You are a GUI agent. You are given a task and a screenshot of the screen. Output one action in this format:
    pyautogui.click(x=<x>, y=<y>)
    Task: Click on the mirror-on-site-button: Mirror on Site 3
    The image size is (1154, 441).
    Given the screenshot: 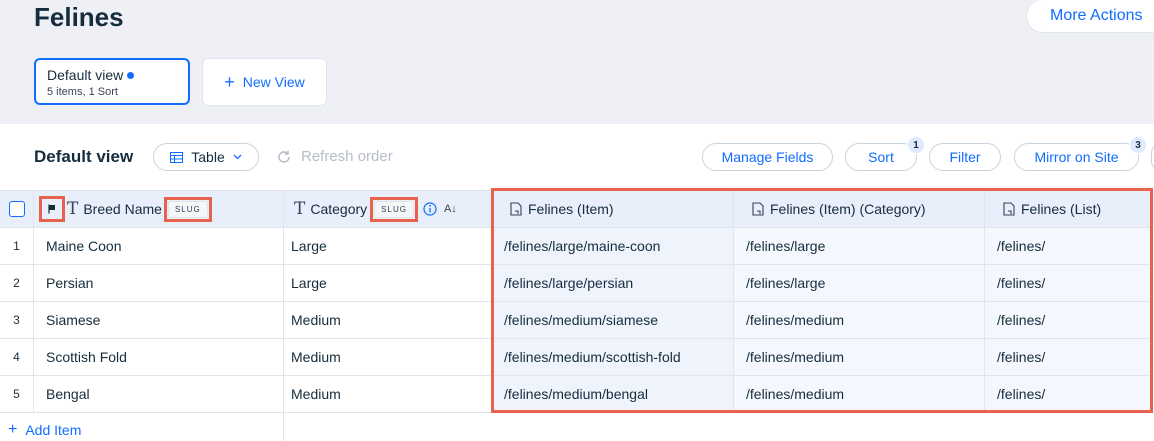 What is the action you would take?
    pyautogui.click(x=1080, y=153)
    